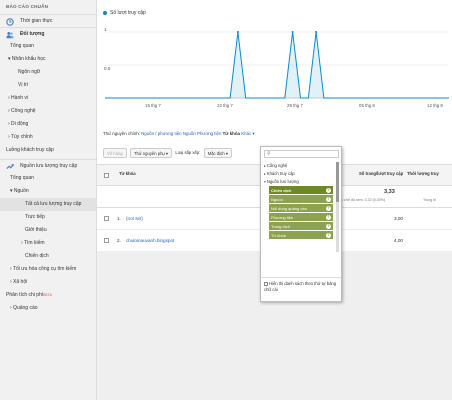 The height and width of the screenshot is (400, 452). What do you see at coordinates (300, 174) in the screenshot?
I see `dimension-category-visitors: ▸Khách truy cập` at bounding box center [300, 174].